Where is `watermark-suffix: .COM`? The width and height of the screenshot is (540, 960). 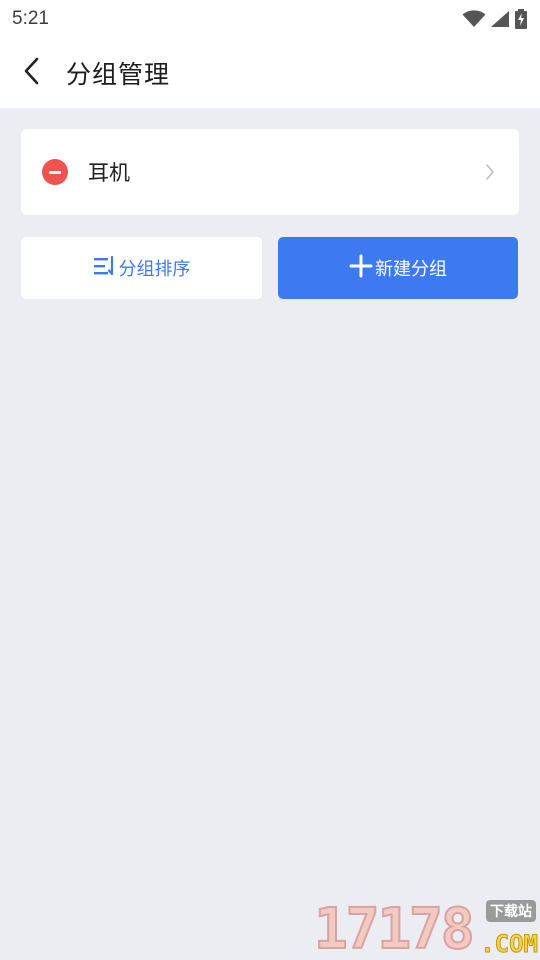 watermark-suffix: .COM is located at coordinates (509, 944).